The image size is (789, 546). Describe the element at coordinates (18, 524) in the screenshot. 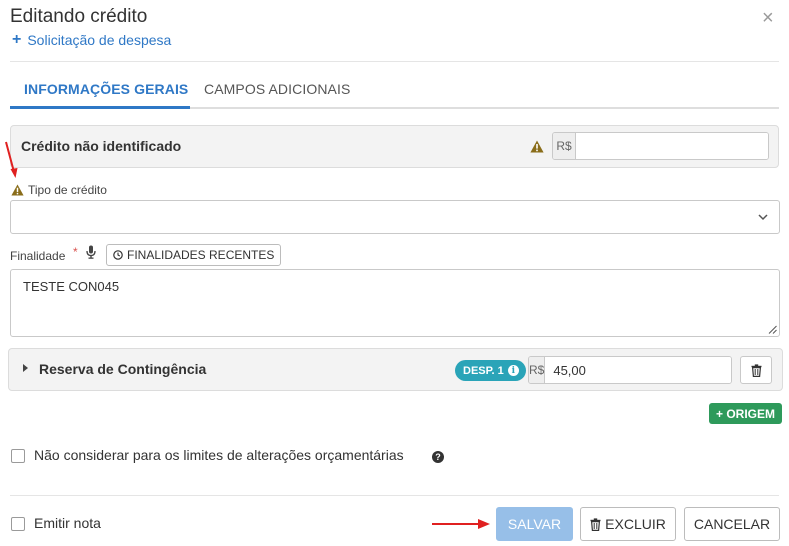

I see `issue-note-checkbox` at that location.